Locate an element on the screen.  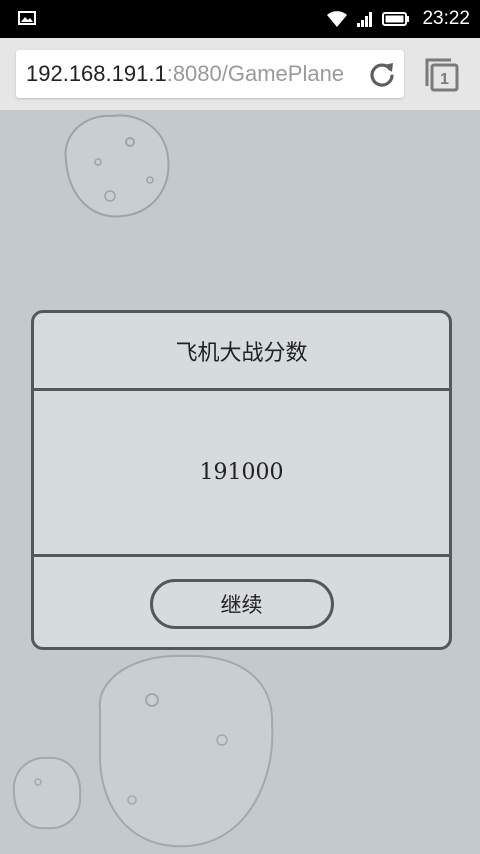
signal-icon is located at coordinates (365, 19).